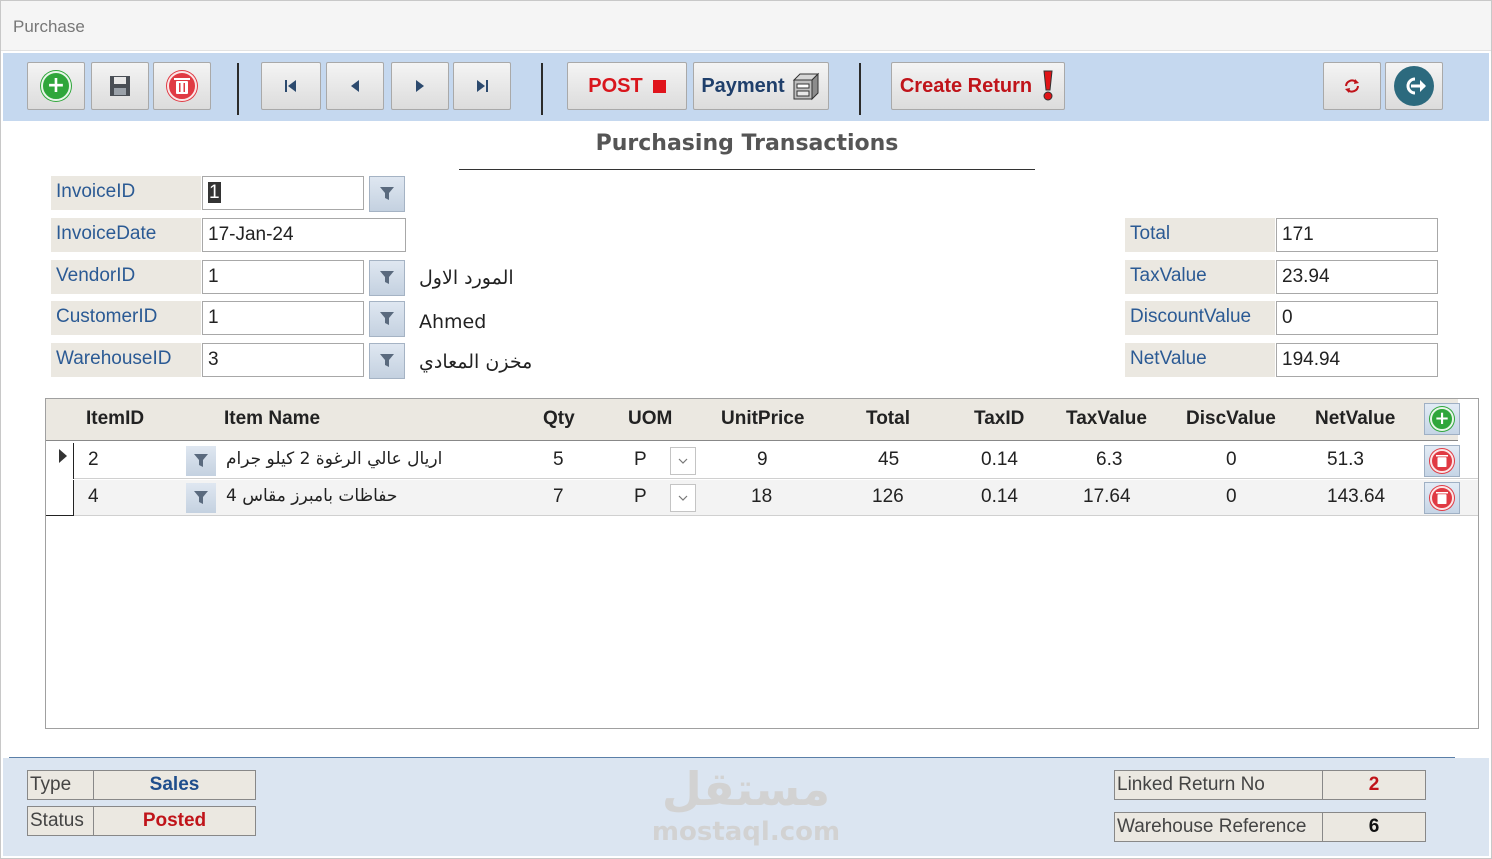 The width and height of the screenshot is (1492, 859). What do you see at coordinates (214, 192) in the screenshot?
I see `invoice-id-value: 1` at bounding box center [214, 192].